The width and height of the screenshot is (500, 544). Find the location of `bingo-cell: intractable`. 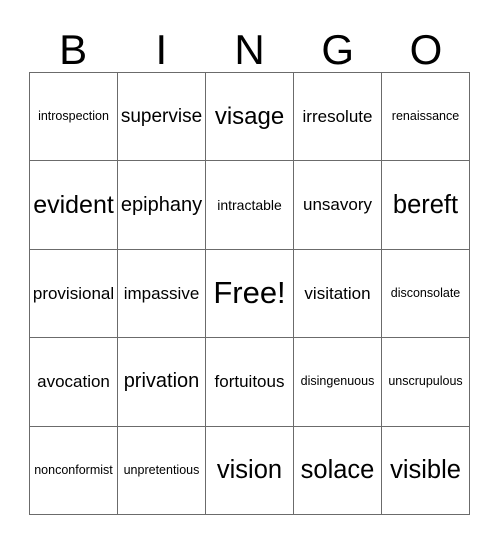

bingo-cell: intractable is located at coordinates (250, 205).